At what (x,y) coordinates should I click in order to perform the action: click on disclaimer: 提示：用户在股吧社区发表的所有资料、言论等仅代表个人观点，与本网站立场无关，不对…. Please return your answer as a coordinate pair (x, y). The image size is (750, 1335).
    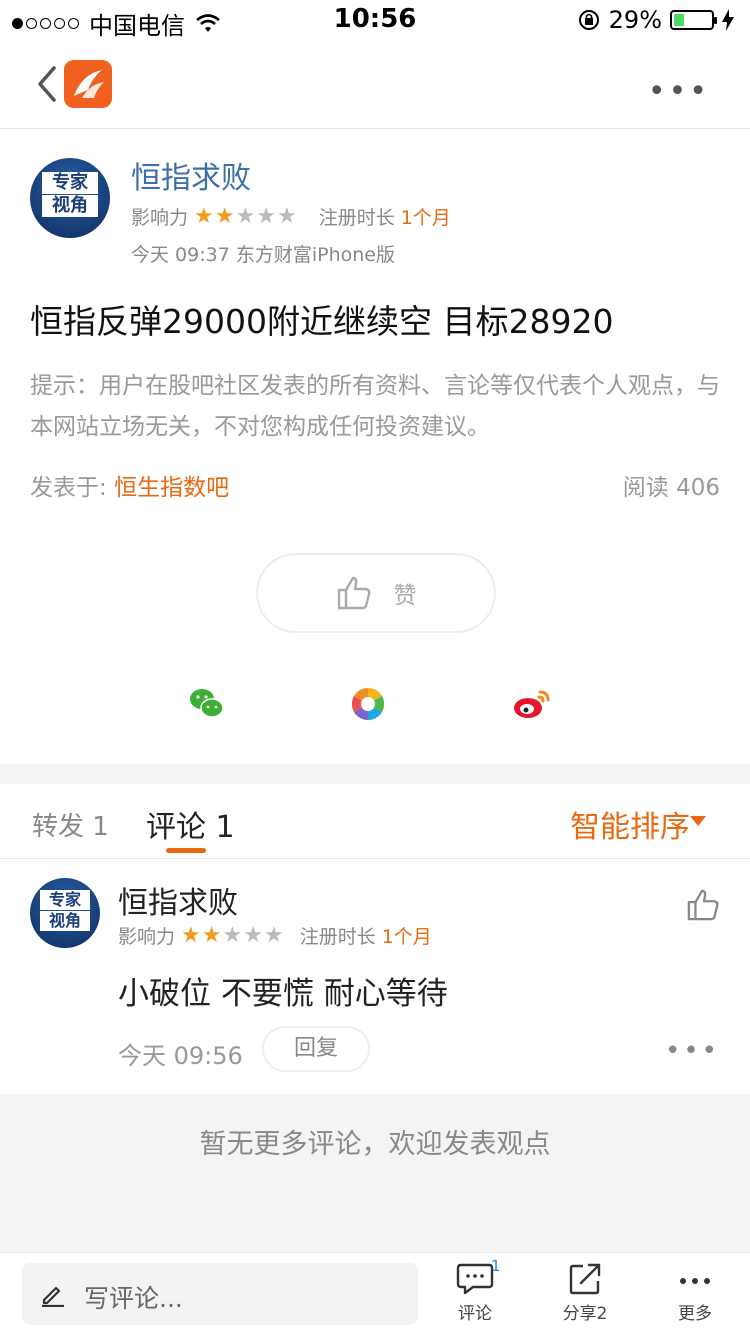
    Looking at the image, I should click on (375, 406).